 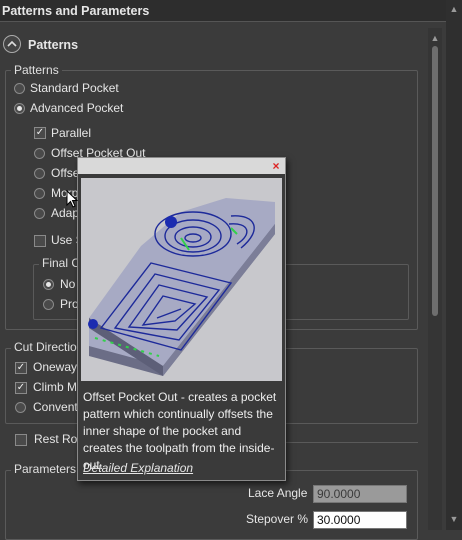 What do you see at coordinates (454, 519) in the screenshot?
I see `scroll-down-arrow-icon: ▼` at bounding box center [454, 519].